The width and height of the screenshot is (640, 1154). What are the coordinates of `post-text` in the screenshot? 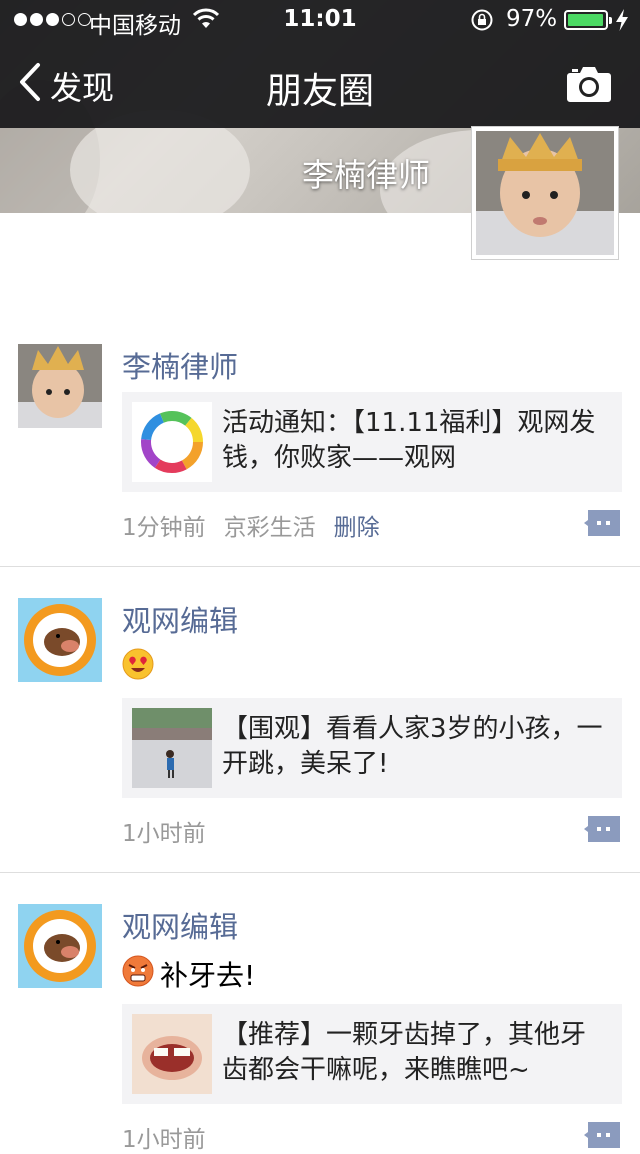 It's located at (138, 667).